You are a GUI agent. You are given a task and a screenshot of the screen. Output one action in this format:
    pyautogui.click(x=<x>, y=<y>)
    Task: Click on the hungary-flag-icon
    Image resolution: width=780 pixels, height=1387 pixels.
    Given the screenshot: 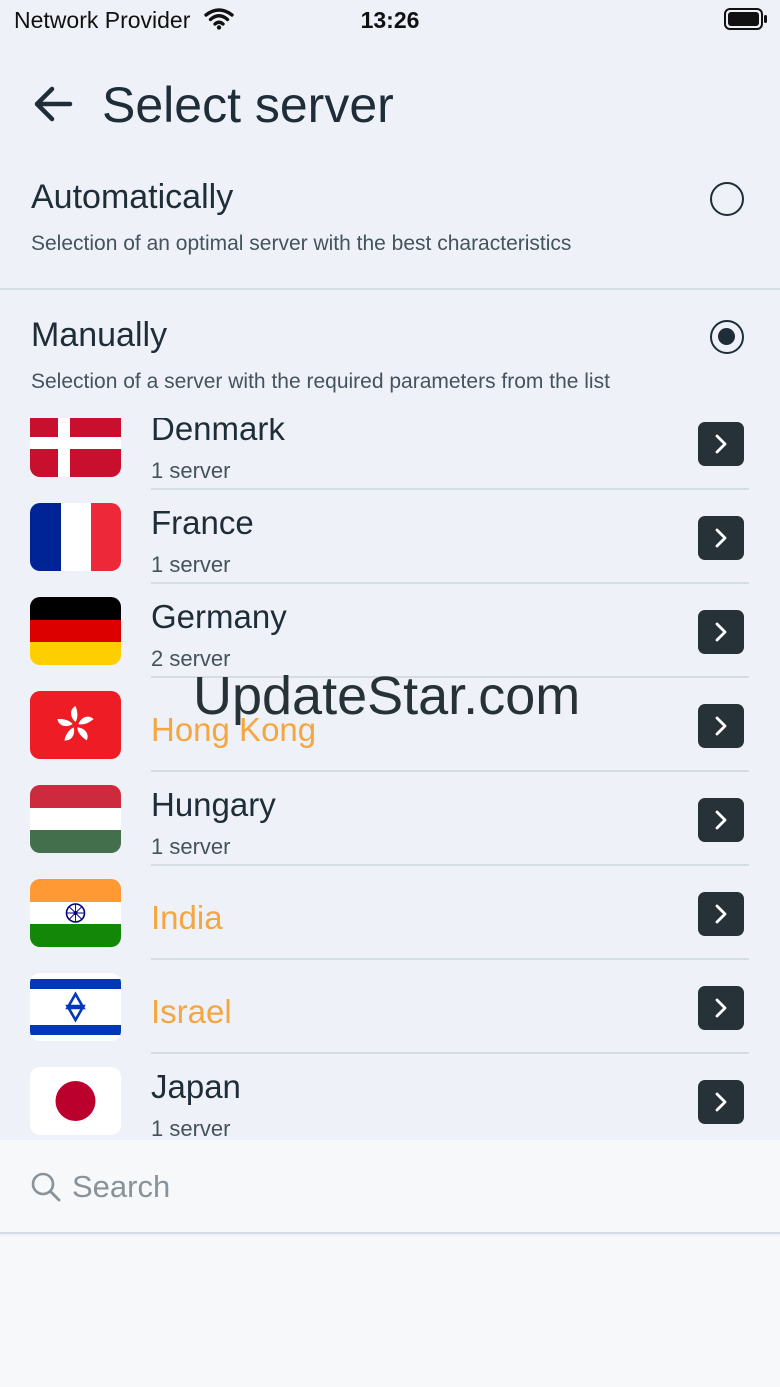 What is the action you would take?
    pyautogui.click(x=75, y=819)
    